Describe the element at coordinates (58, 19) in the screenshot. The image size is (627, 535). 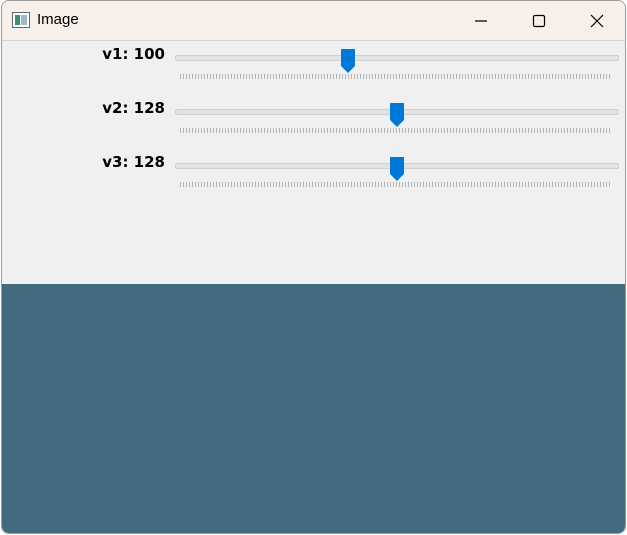
I see `window-title: Image` at that location.